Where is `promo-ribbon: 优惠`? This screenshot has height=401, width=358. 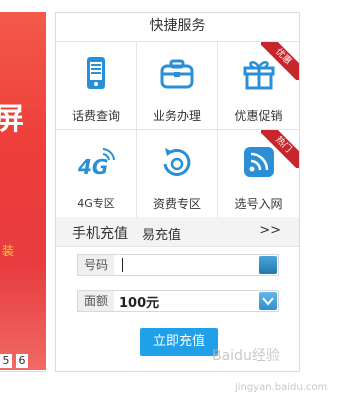
promo-ribbon: 优惠 is located at coordinates (280, 61).